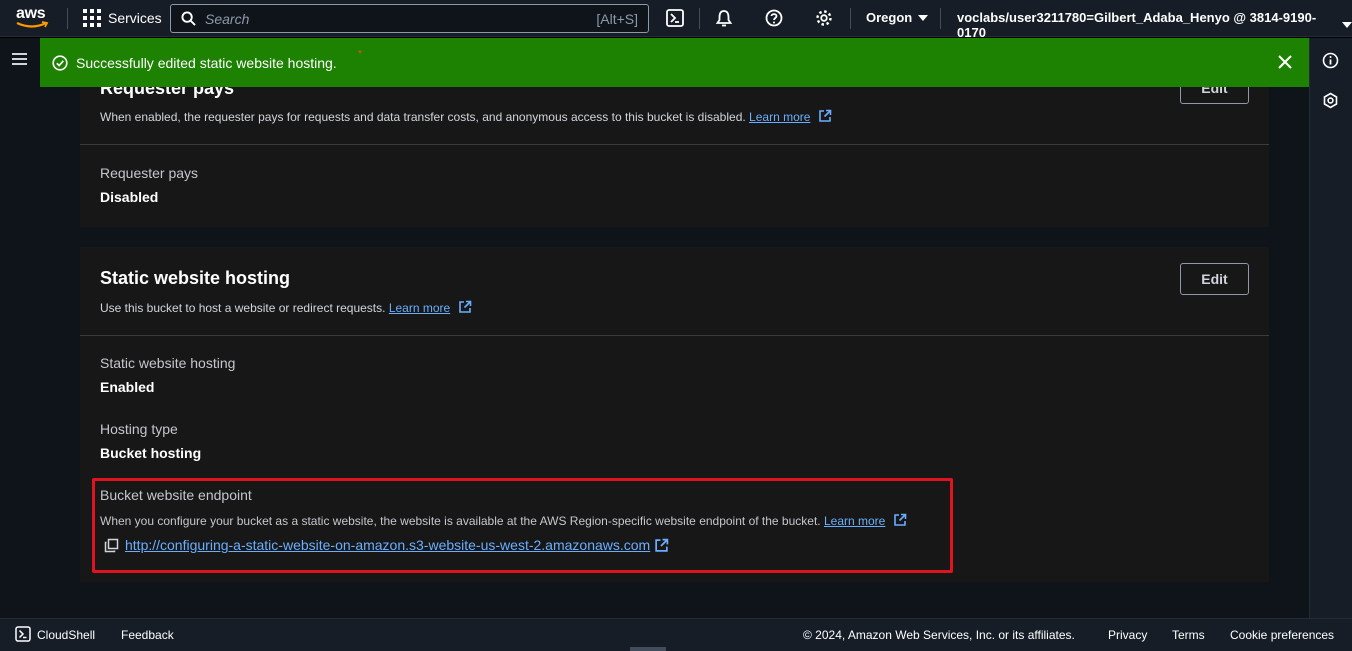 This screenshot has height=651, width=1352. What do you see at coordinates (188, 18) in the screenshot?
I see `search-icon` at bounding box center [188, 18].